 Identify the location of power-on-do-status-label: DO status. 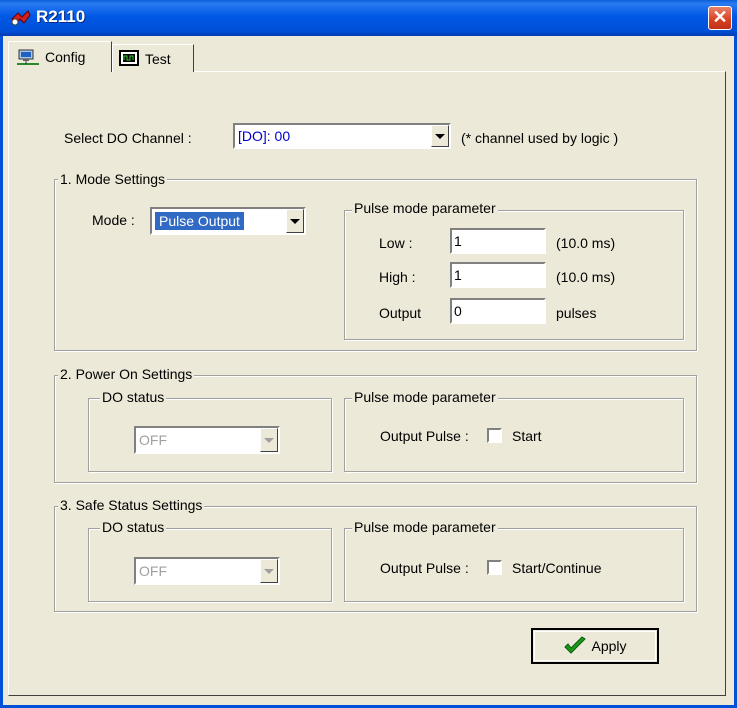
(133, 397).